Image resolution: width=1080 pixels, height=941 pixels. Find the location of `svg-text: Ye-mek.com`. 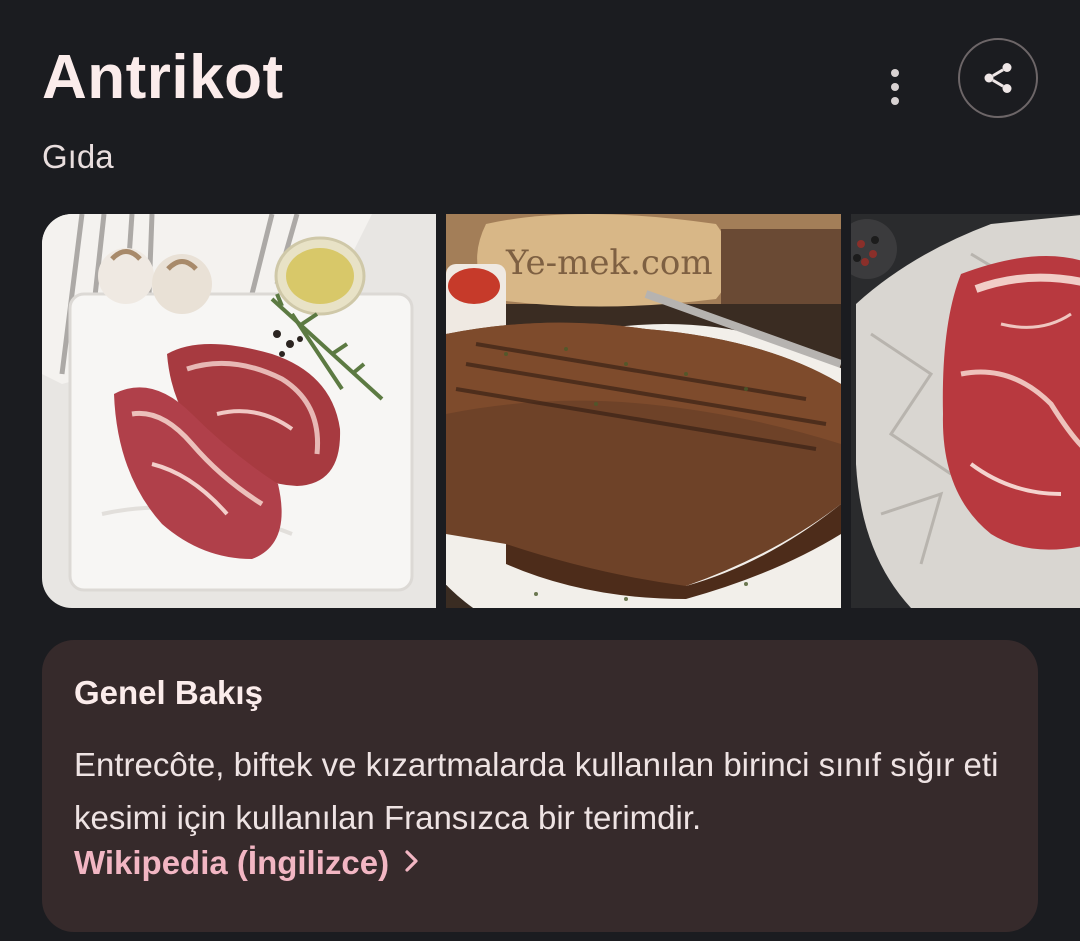

svg-text: Ye-mek.com is located at coordinates (609, 263).